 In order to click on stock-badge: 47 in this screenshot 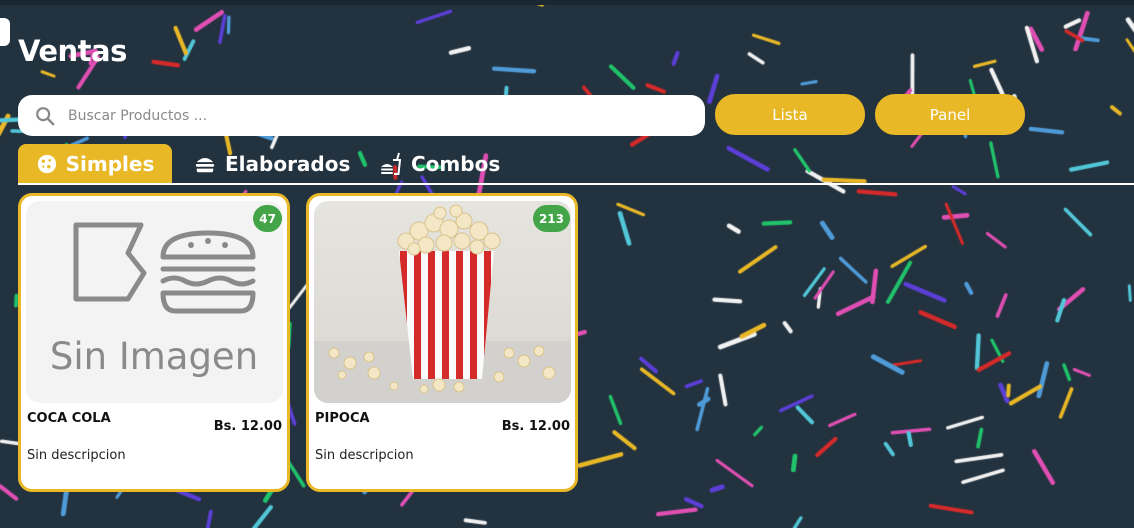, I will do `click(267, 218)`.